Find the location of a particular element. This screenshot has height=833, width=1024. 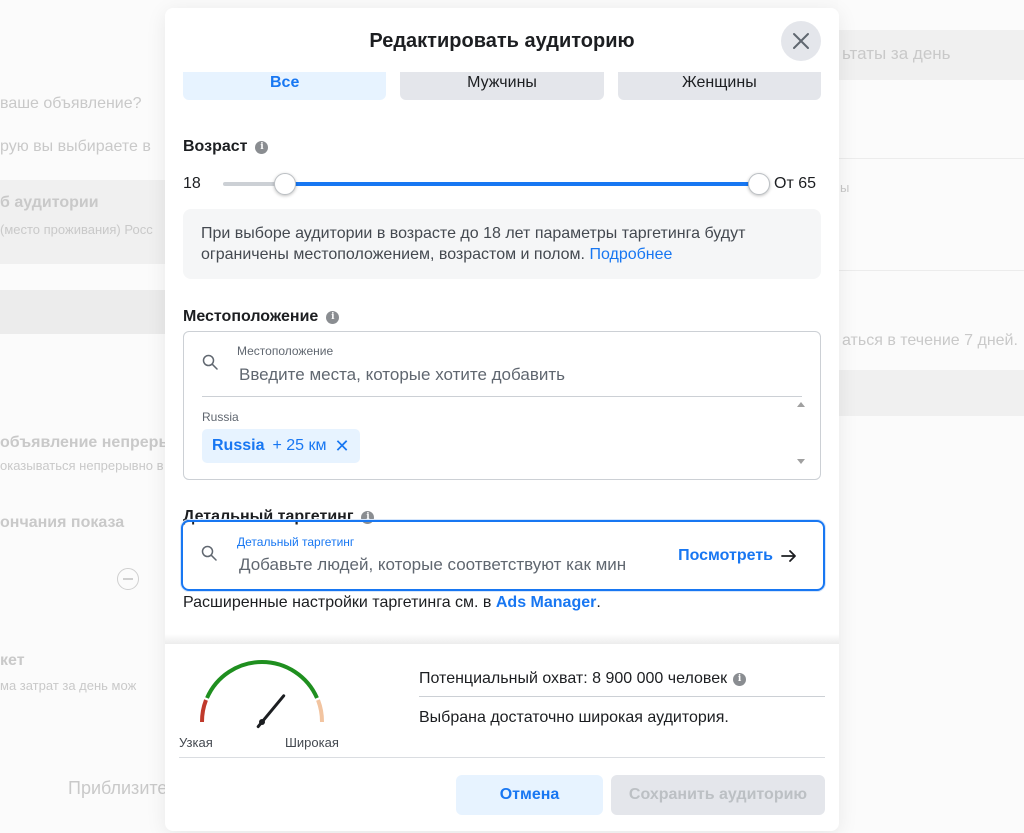

background-continuous-sub: оказываться непрерывно в is located at coordinates (82, 465).